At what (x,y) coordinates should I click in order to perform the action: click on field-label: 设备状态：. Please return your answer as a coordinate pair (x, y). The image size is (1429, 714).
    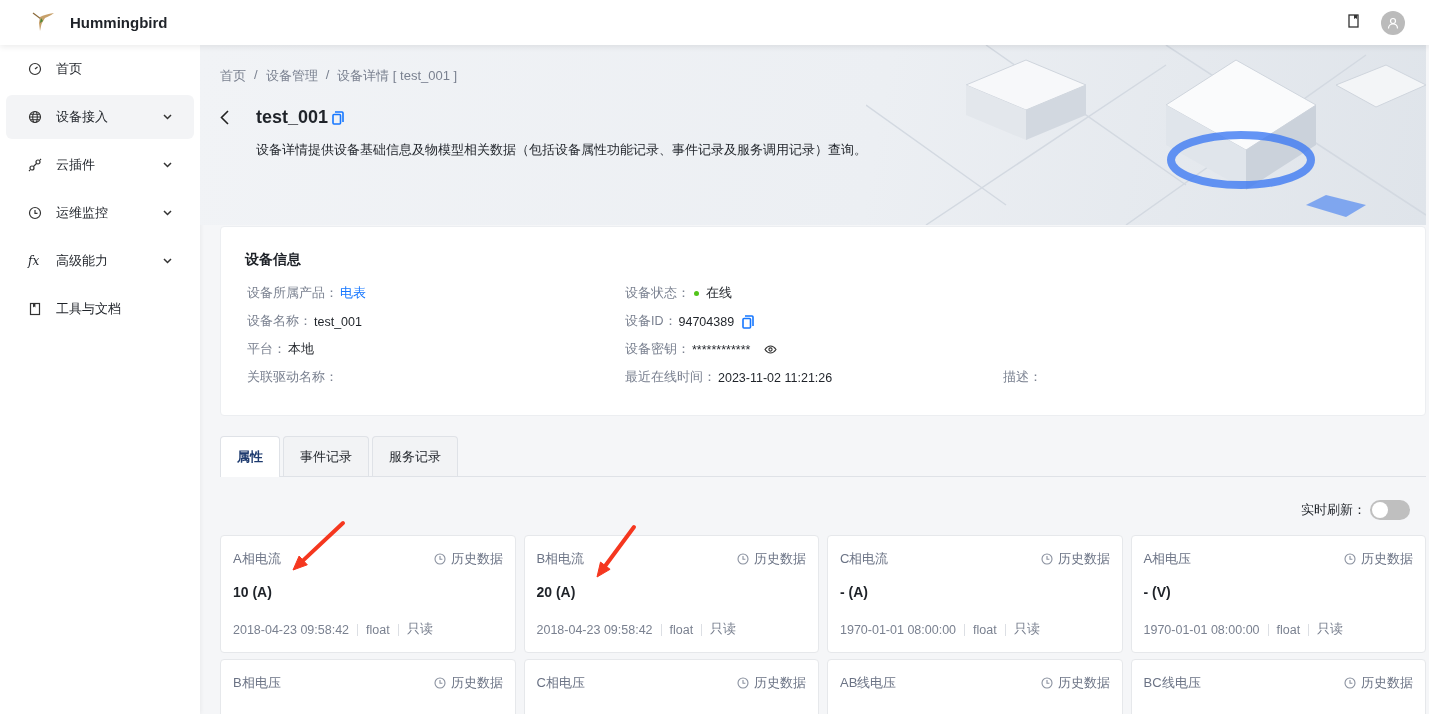
    Looking at the image, I should click on (657, 293).